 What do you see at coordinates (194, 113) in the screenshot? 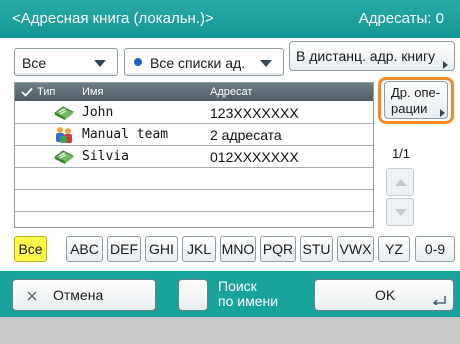
I see `list-item: John 123XXXXXXX` at bounding box center [194, 113].